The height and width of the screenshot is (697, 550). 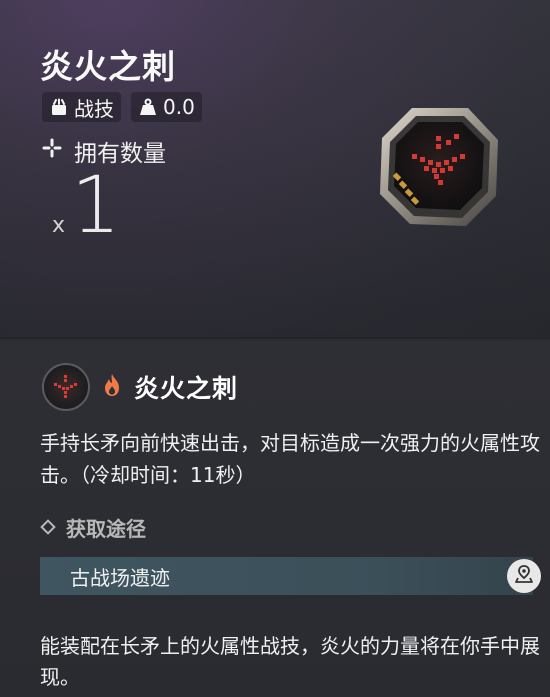 What do you see at coordinates (179, 107) in the screenshot?
I see `weight-value: 0.0` at bounding box center [179, 107].